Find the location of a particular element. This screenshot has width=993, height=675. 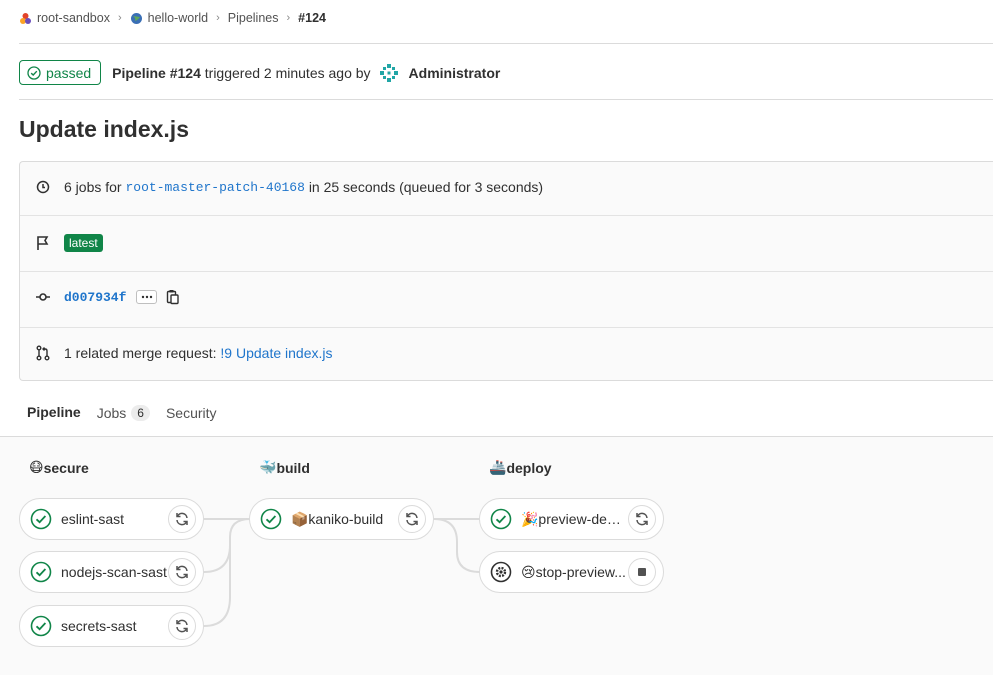

expand-commit-button is located at coordinates (147, 297).